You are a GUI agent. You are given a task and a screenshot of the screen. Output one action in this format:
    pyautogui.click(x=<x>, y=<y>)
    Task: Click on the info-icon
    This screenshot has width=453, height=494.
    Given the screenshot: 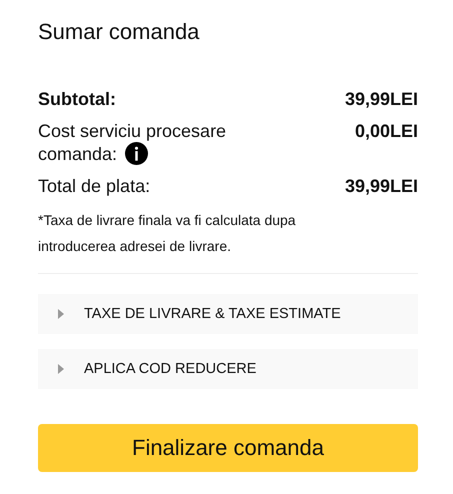 What is the action you would take?
    pyautogui.click(x=136, y=153)
    